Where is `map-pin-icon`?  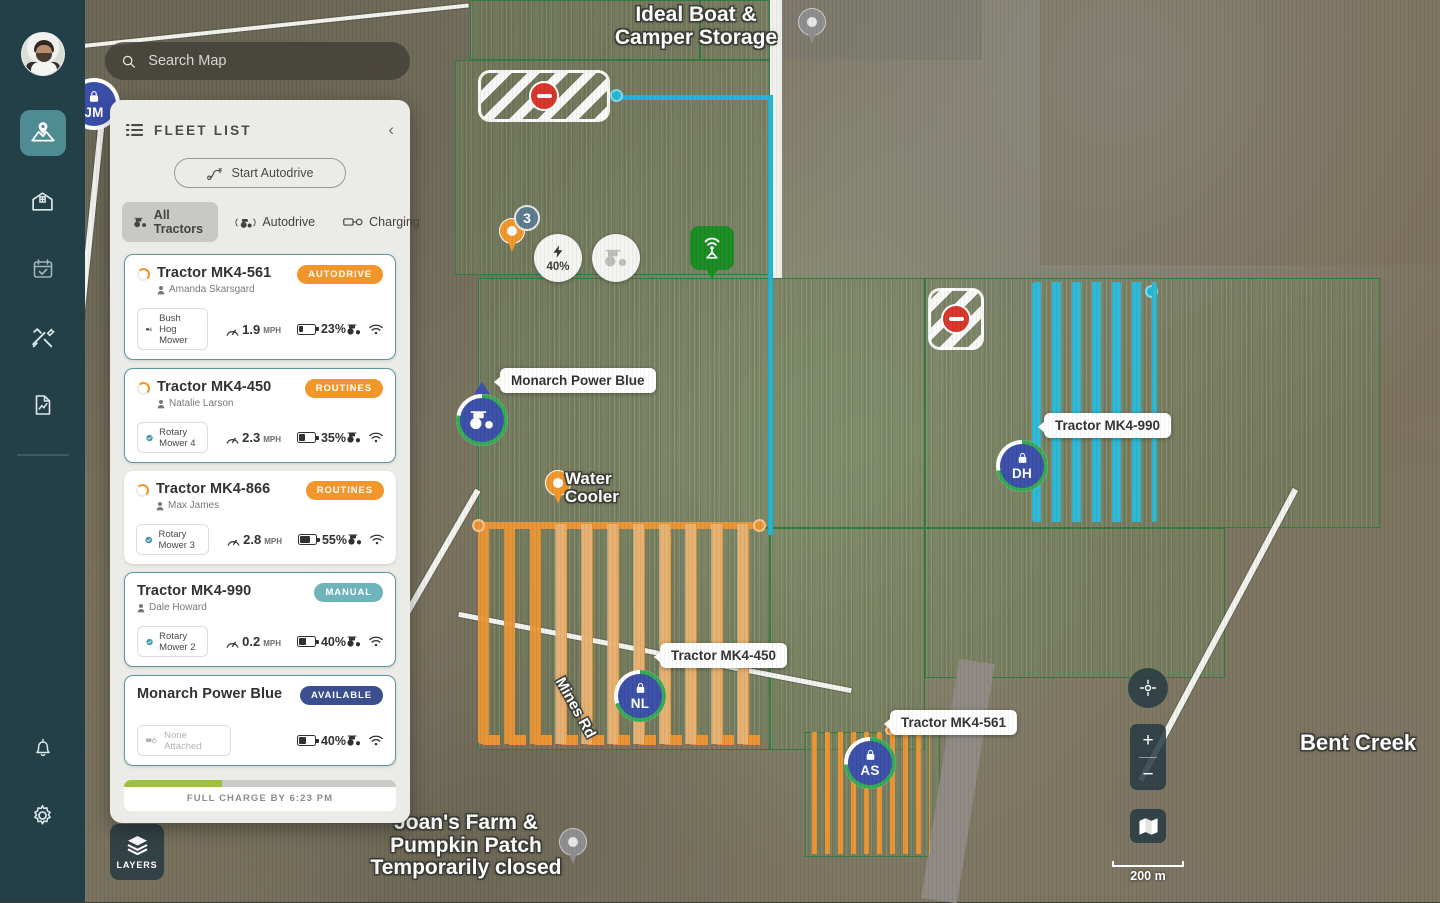
map-pin-icon is located at coordinates (43, 133).